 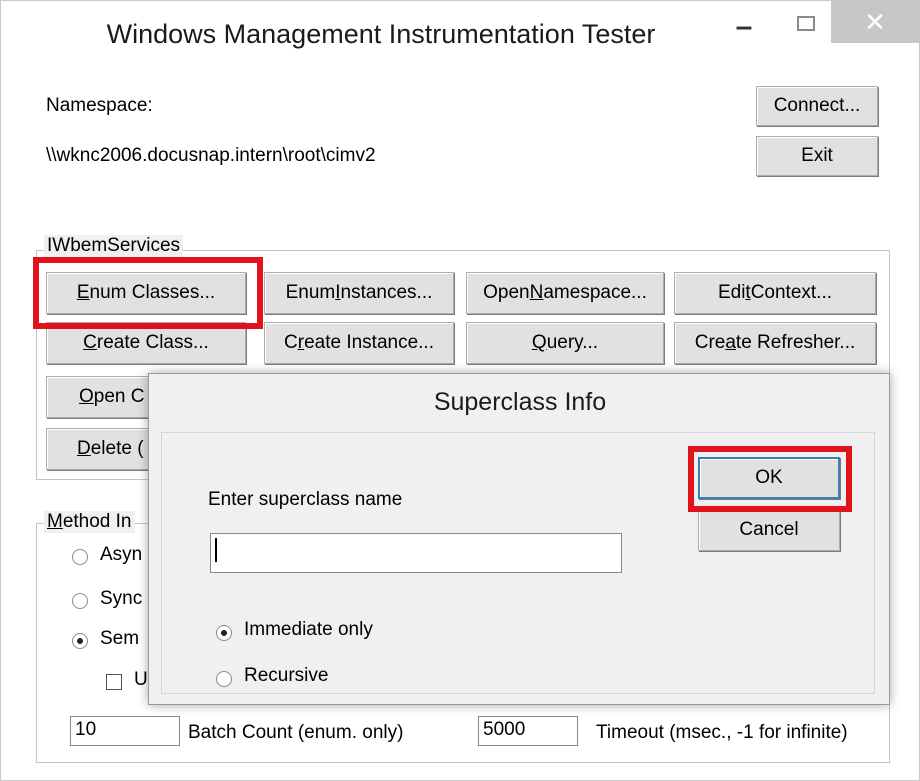 What do you see at coordinates (224, 633) in the screenshot?
I see `radio-immediate-only` at bounding box center [224, 633].